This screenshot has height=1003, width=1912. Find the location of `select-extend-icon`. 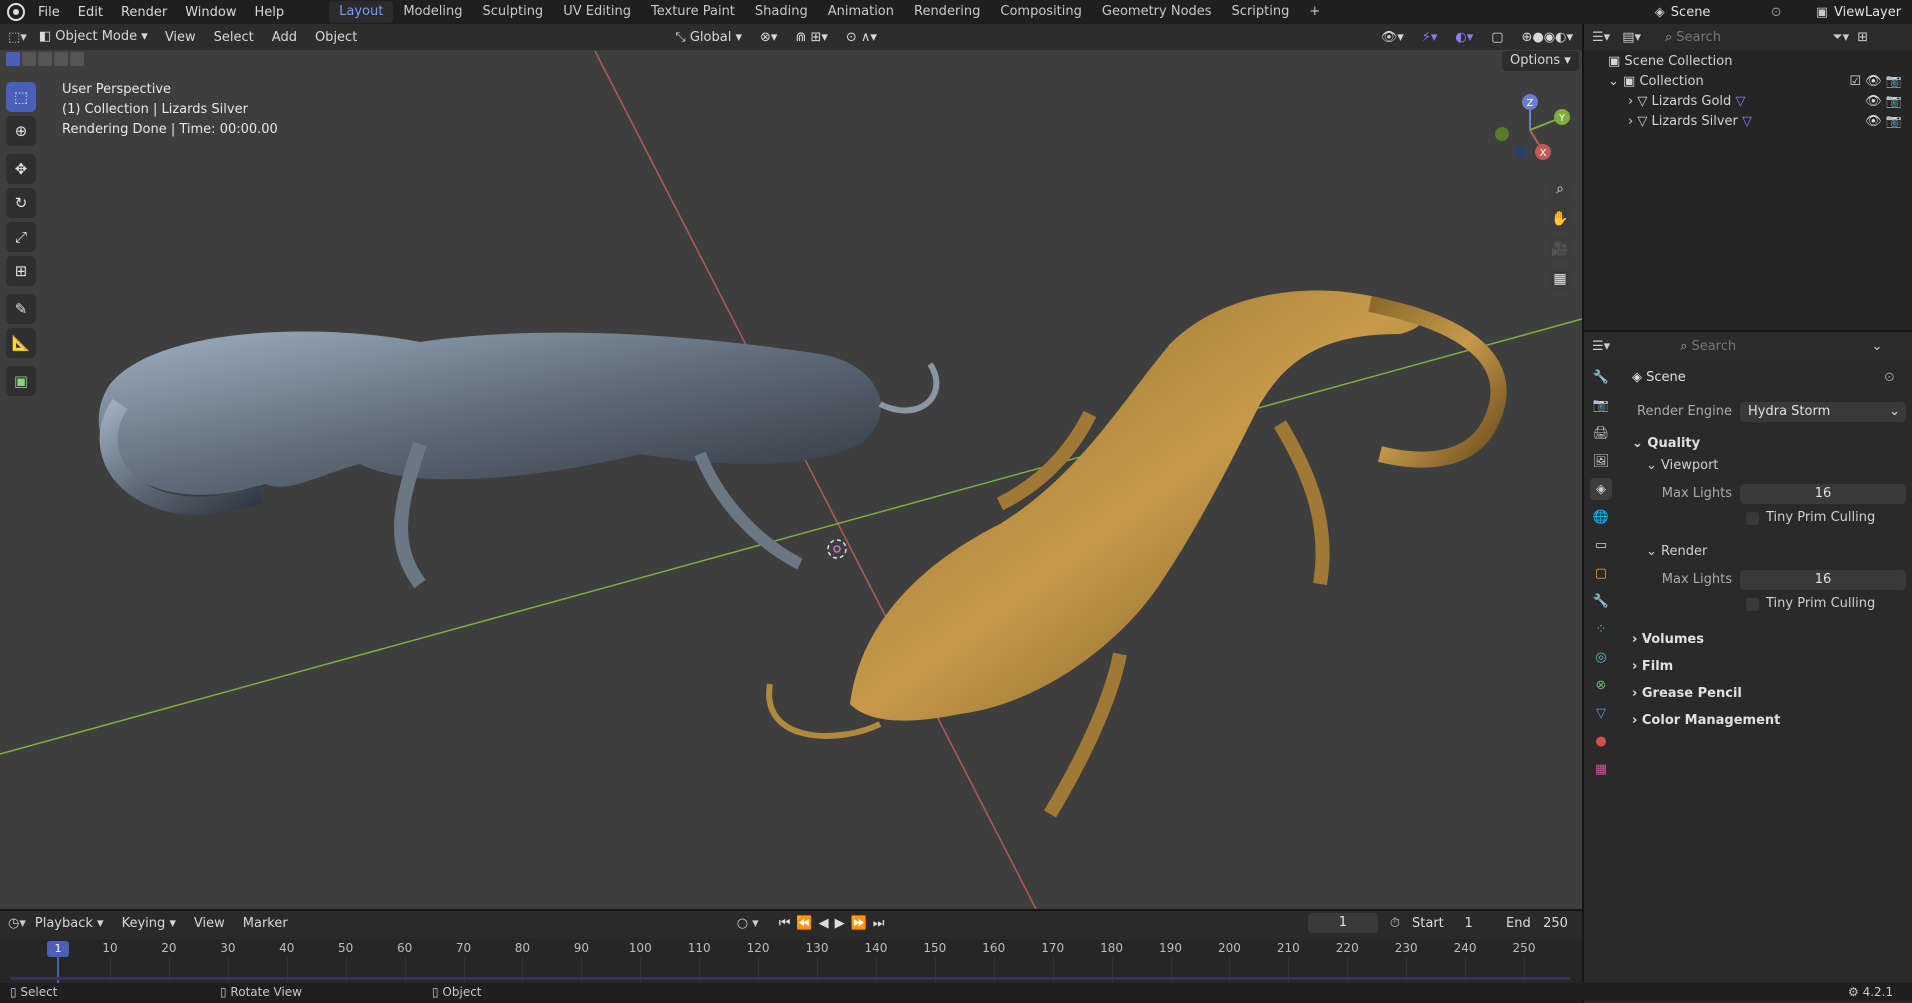

select-extend-icon is located at coordinates (29, 59).